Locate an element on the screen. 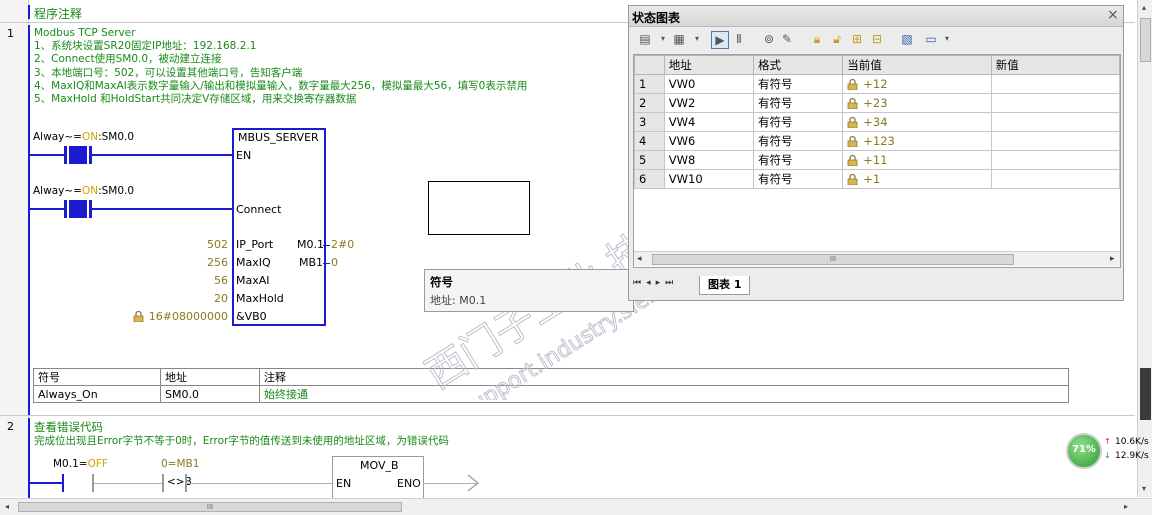 This screenshot has width=1152, height=515. network-speed-widget: 71% ↑ 10.6K/s ↓ 12.9K/s is located at coordinates (1108, 450).